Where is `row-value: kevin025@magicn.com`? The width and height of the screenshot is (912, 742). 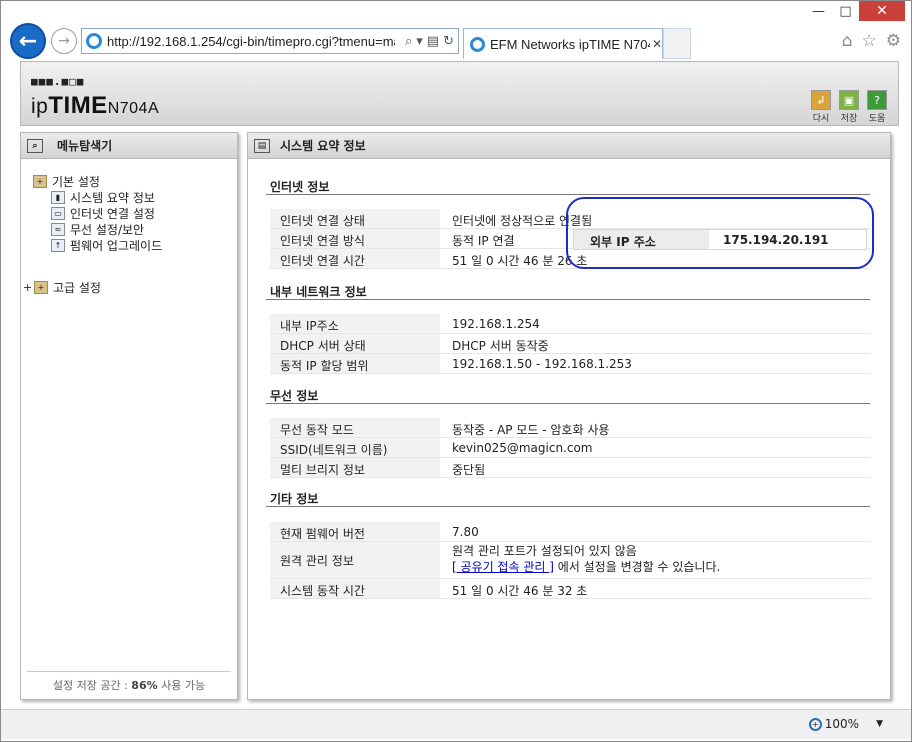
row-value: kevin025@magicn.com is located at coordinates (522, 448).